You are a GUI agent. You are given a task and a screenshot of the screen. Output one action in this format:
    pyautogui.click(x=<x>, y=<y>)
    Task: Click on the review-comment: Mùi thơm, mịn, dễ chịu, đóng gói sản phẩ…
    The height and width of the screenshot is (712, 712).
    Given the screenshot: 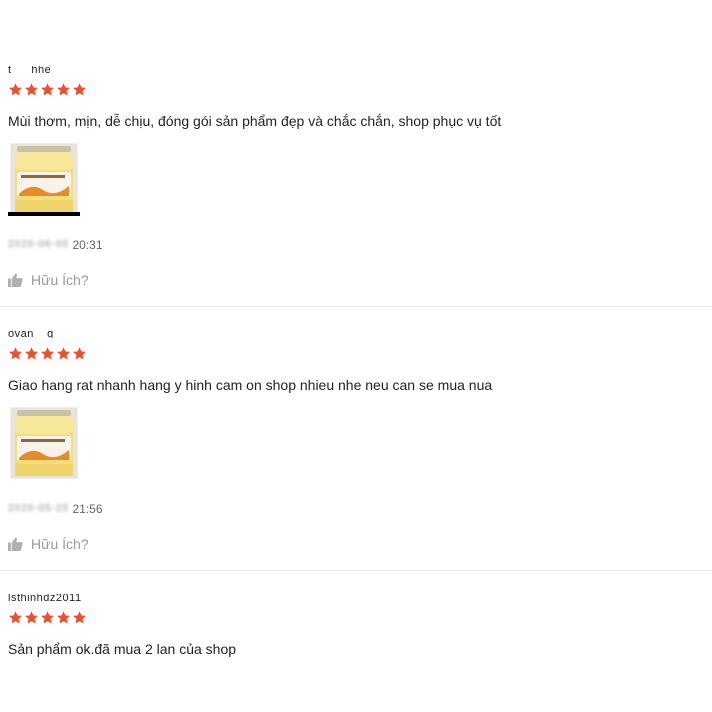 What is the action you would take?
    pyautogui.click(x=255, y=121)
    